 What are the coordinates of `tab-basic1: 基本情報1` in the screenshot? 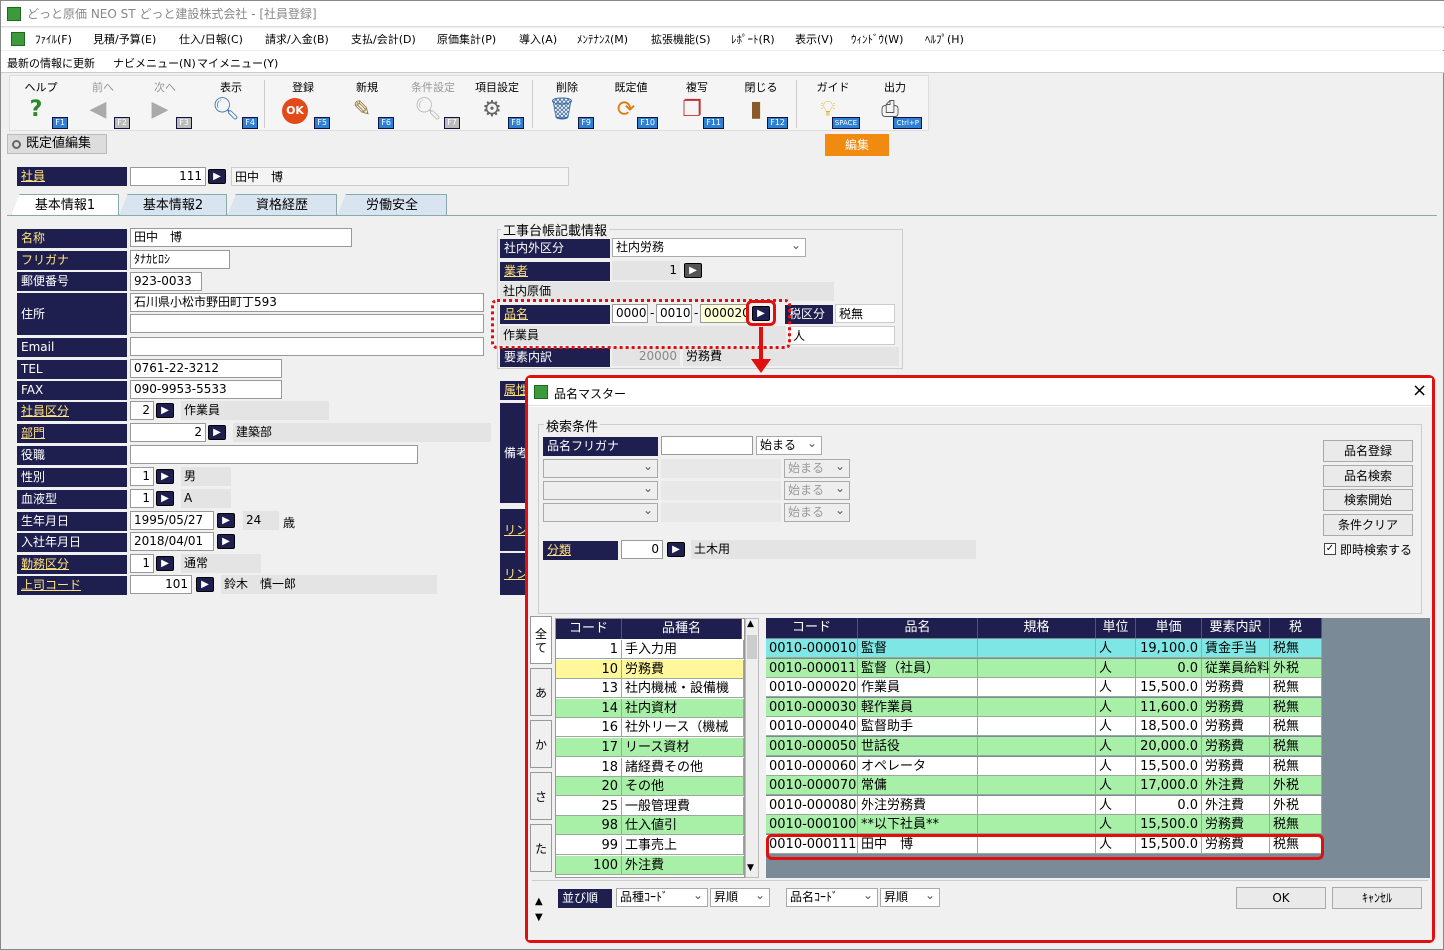 It's located at (65, 205).